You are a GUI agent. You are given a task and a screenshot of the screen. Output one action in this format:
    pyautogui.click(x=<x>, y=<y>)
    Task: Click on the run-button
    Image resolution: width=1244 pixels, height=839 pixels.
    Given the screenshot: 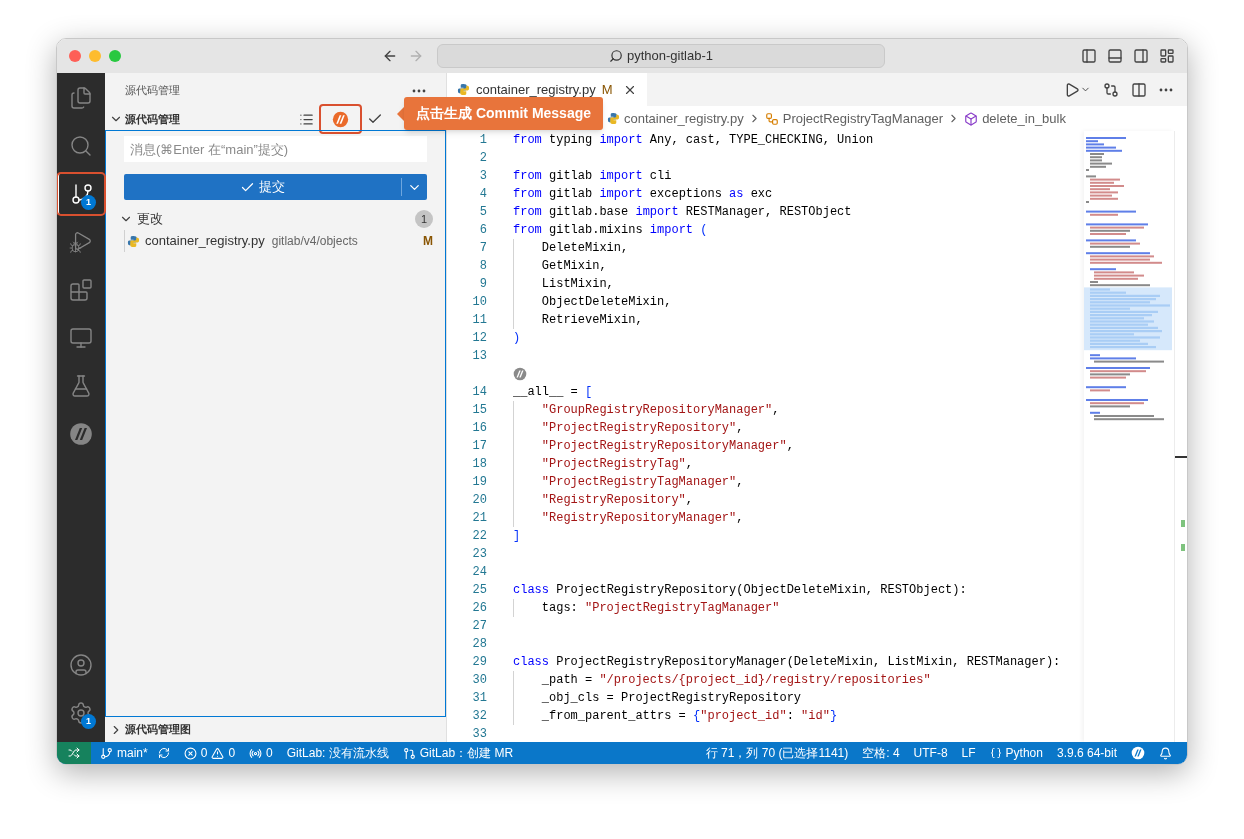 What is the action you would take?
    pyautogui.click(x=1077, y=89)
    